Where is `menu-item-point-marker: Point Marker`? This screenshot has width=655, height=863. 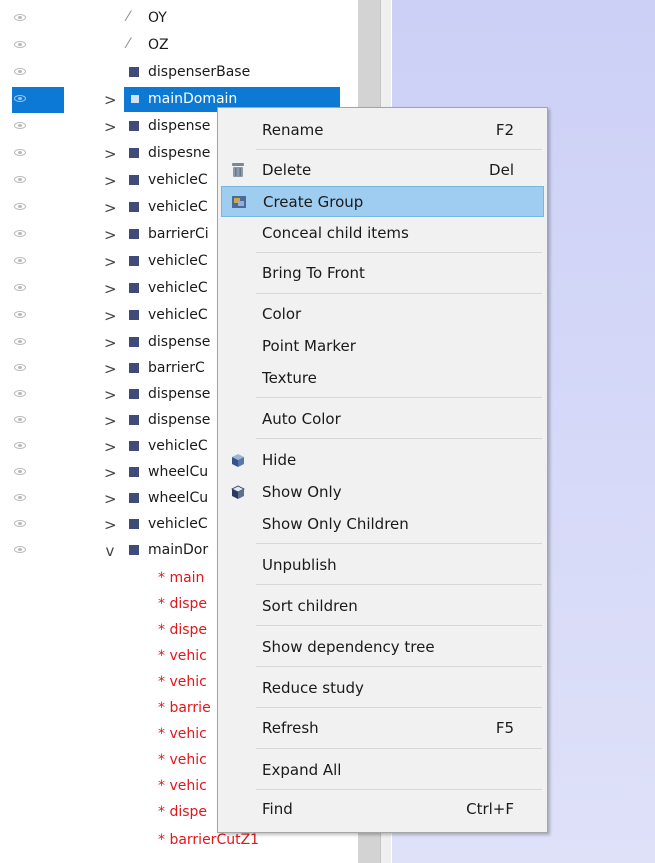
menu-item-point-marker: Point Marker is located at coordinates (382, 346).